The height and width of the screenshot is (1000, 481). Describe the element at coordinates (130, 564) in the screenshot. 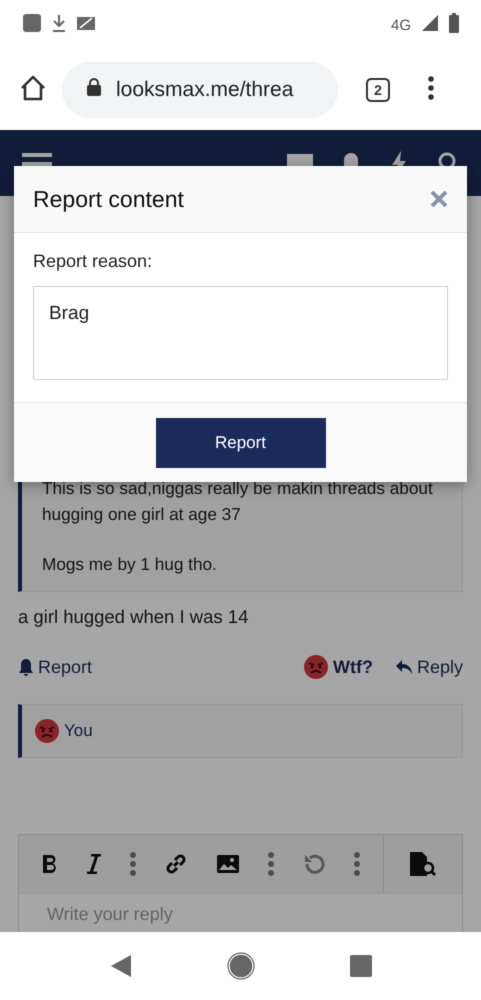

I see `quote-text: Mogs me by 1 hug tho.` at that location.